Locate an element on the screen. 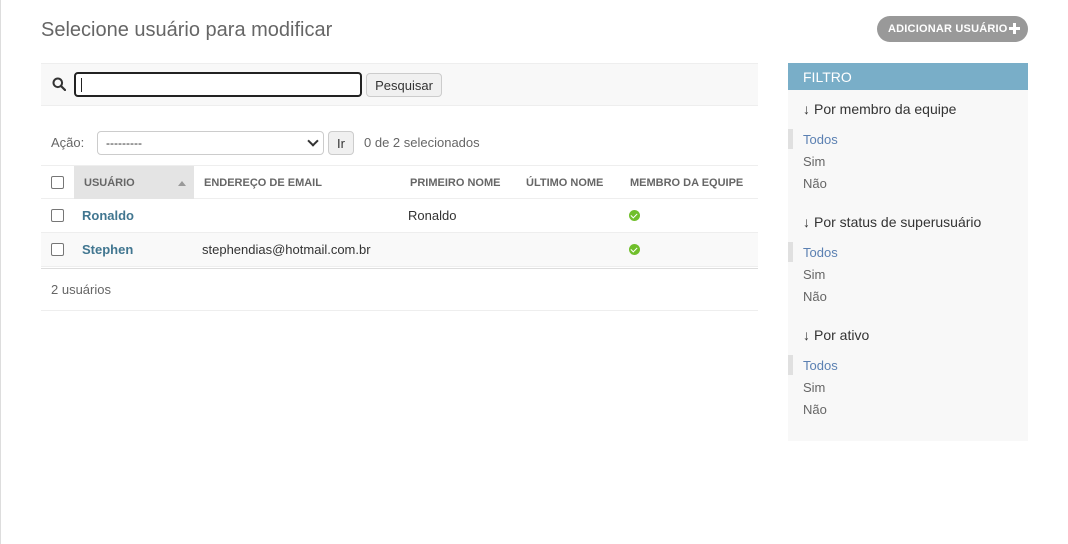  select-all-cell is located at coordinates (57, 182).